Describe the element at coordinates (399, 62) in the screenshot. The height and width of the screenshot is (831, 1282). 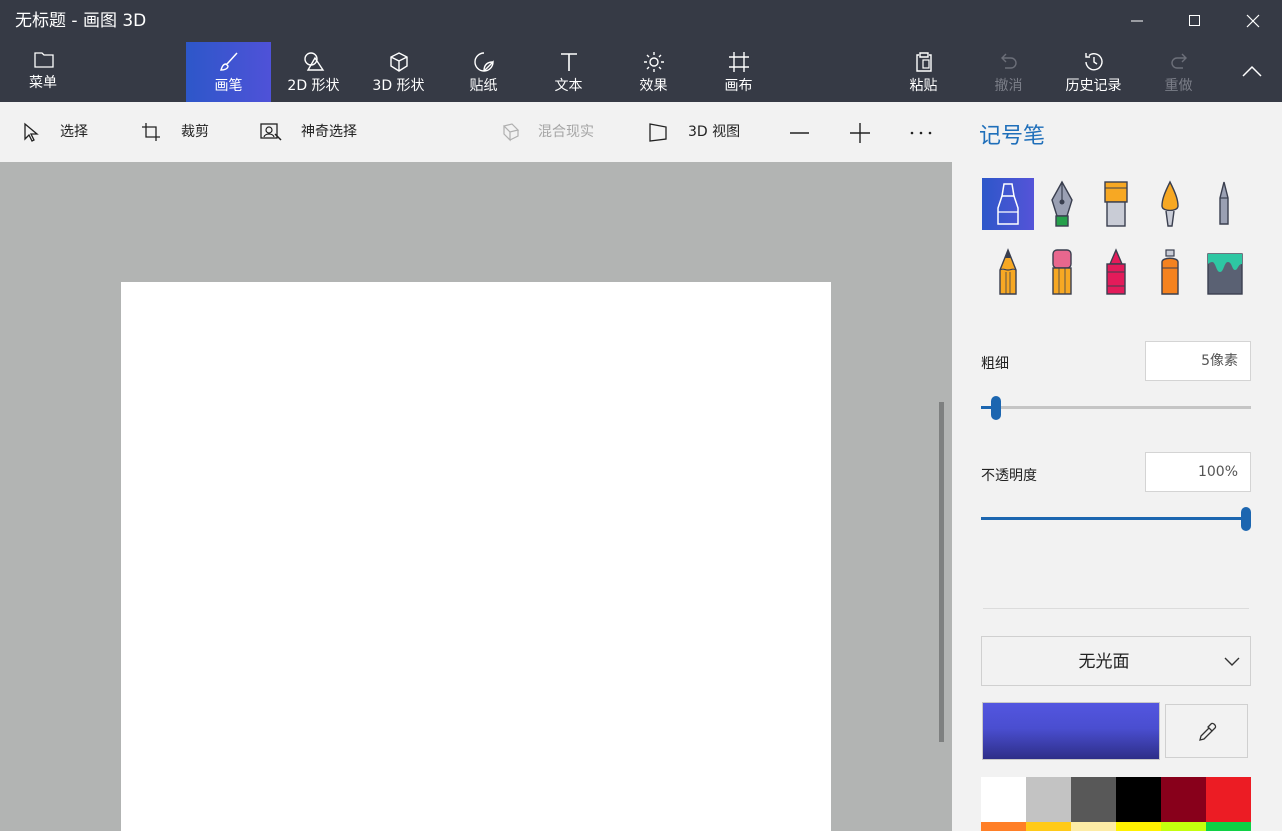
I see `3d-shapes-icon` at that location.